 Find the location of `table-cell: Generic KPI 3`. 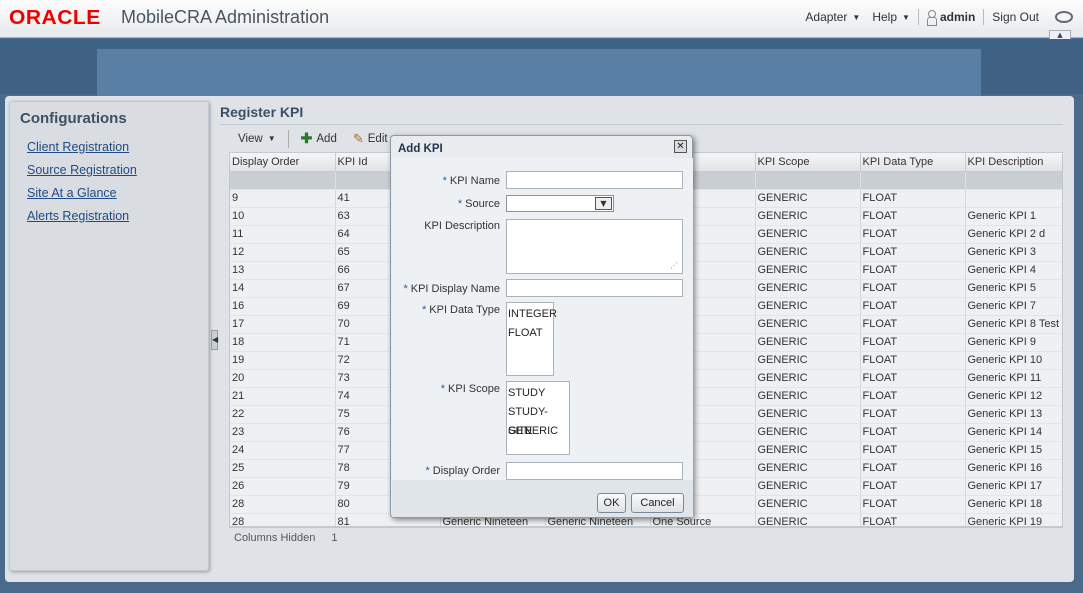

table-cell: Generic KPI 3 is located at coordinates (1013, 252).